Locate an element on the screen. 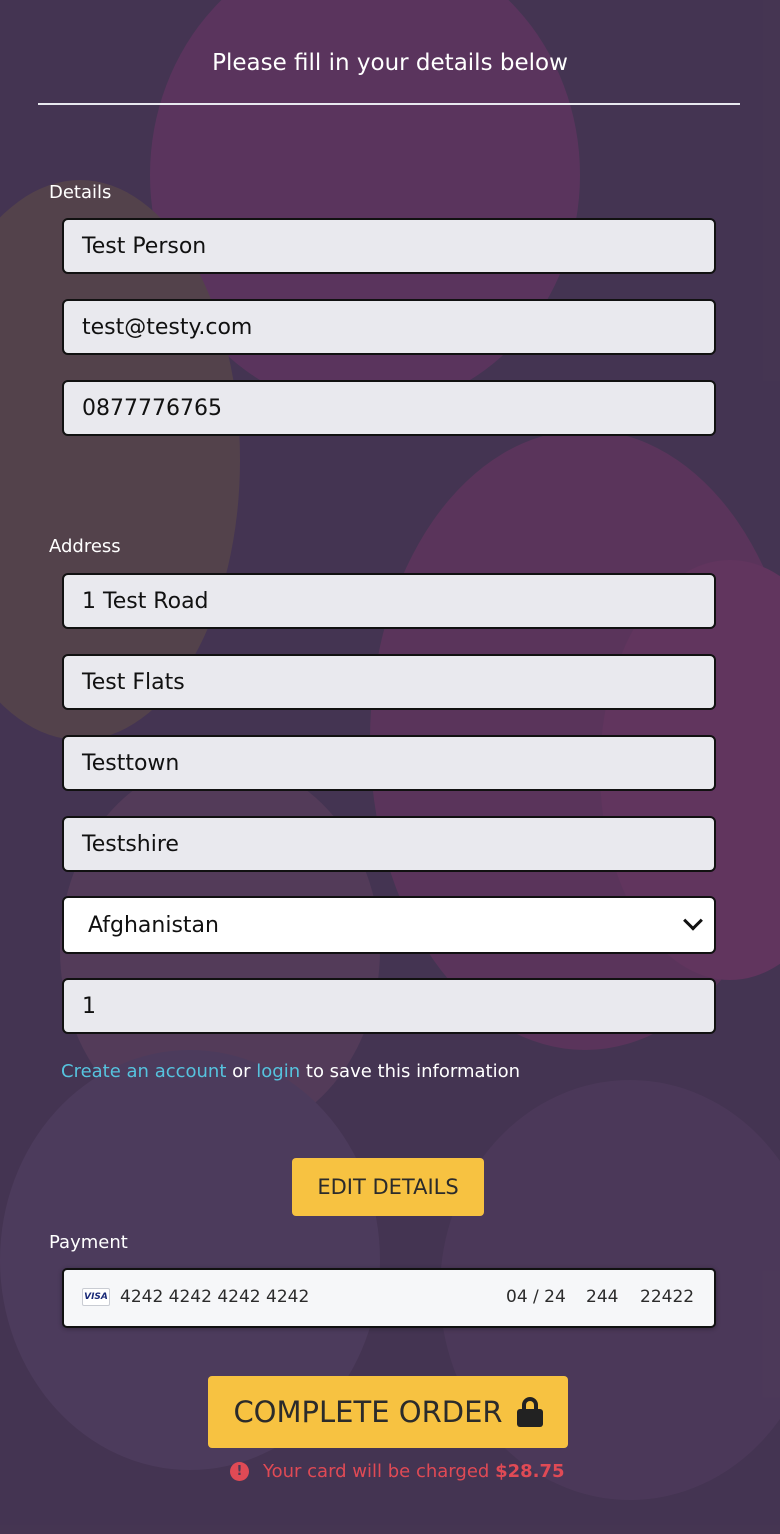 This screenshot has height=1534, width=780. name-field: Test Person is located at coordinates (389, 246).